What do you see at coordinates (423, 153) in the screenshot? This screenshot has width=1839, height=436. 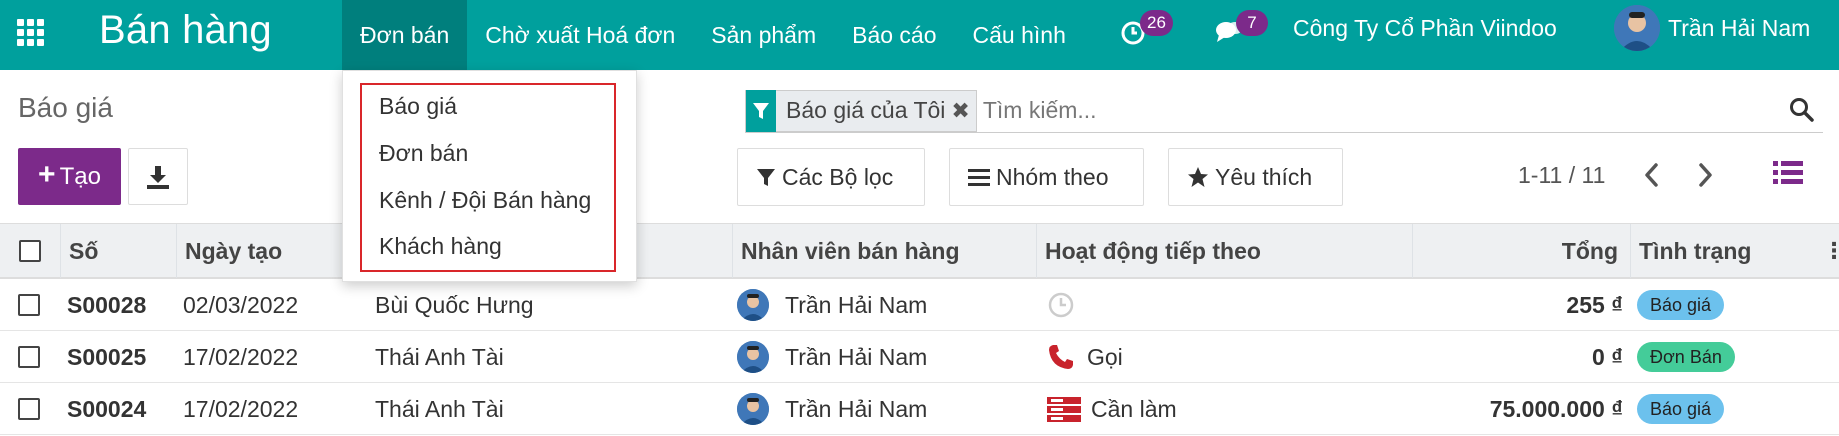 I see `dropdown-item-orders: Đơn bán` at bounding box center [423, 153].